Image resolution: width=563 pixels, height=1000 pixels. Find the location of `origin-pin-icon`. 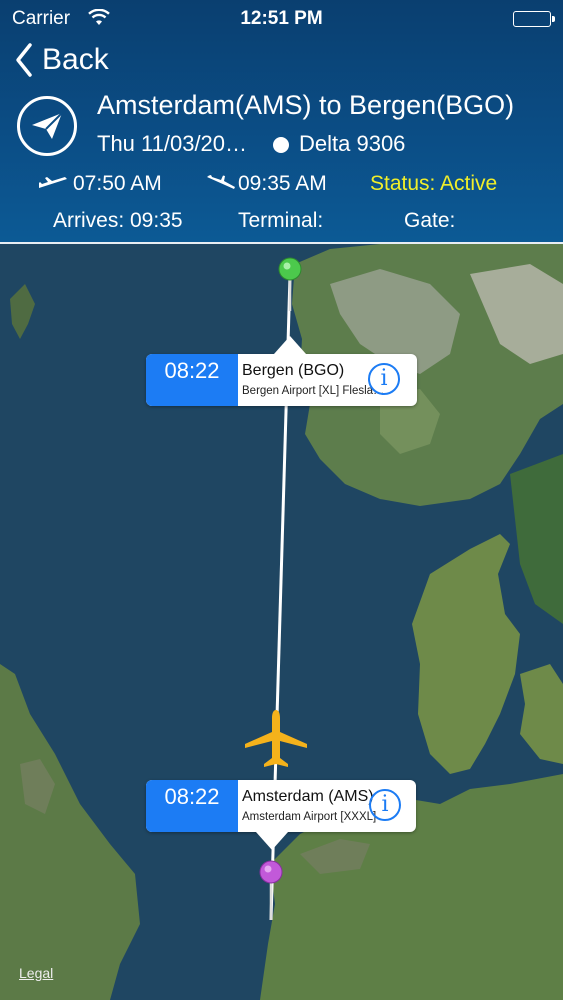

origin-pin-icon is located at coordinates (271, 891).